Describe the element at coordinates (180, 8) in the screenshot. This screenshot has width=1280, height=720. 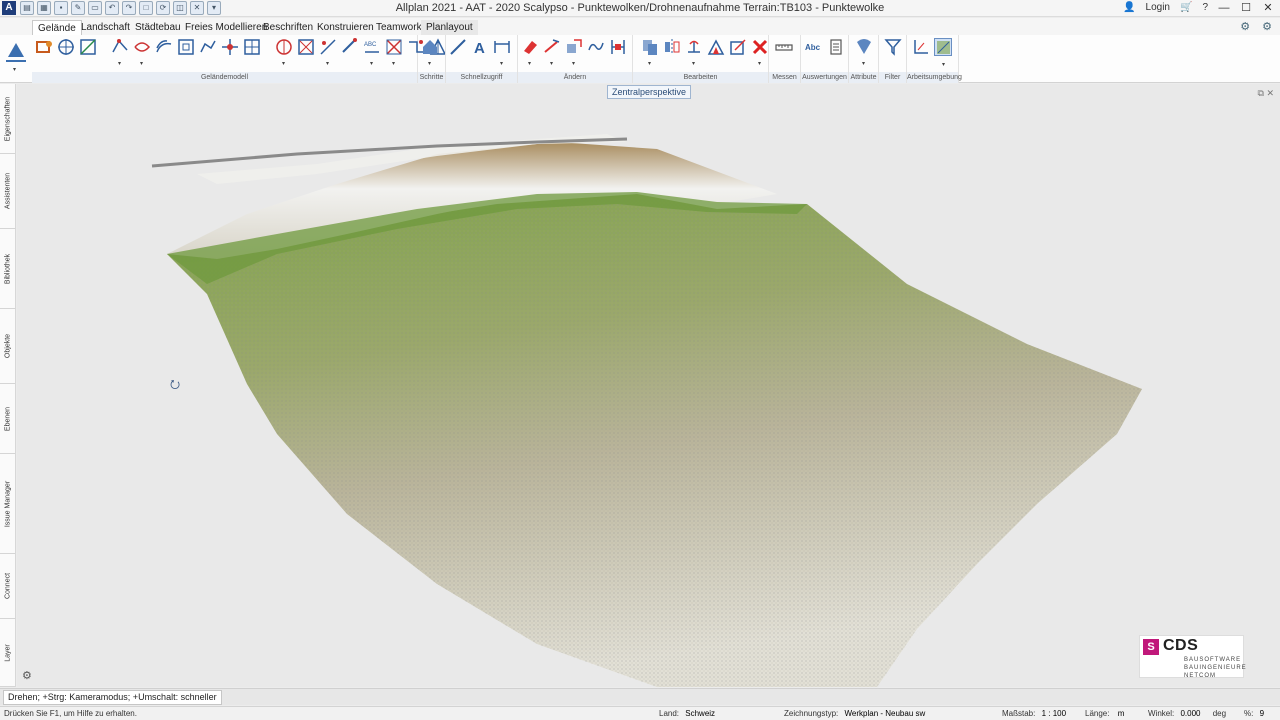
I see `layer-icon: ◫` at that location.